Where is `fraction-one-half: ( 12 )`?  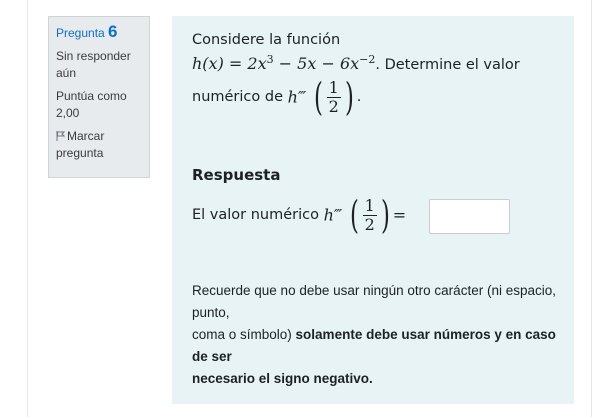
fraction-one-half: ( 12 ) is located at coordinates (334, 97).